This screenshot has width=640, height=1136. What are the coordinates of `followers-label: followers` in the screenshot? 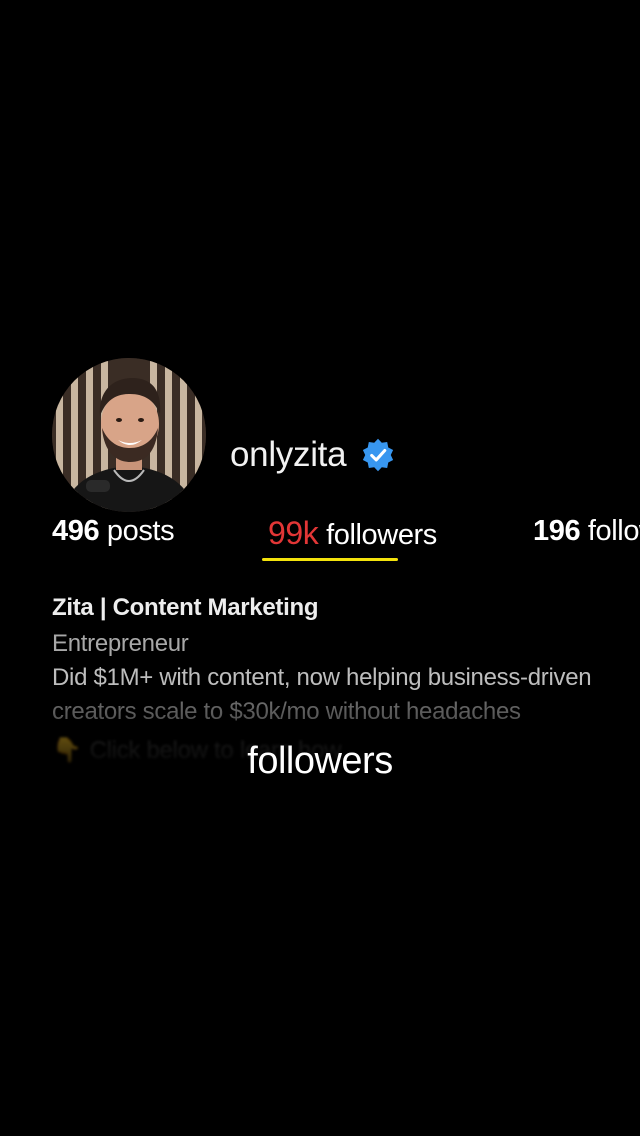 It's located at (381, 535).